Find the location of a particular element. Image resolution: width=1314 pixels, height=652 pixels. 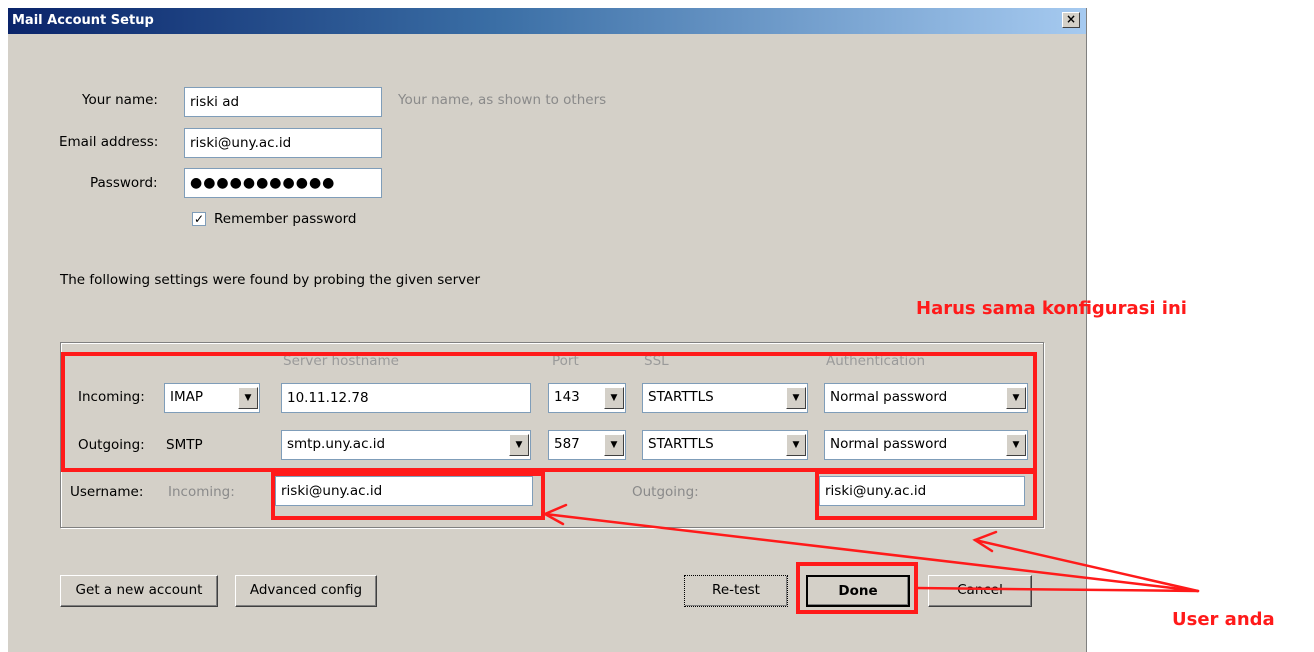

arrow-to-outgoing-username is located at coordinates (1086, 565).